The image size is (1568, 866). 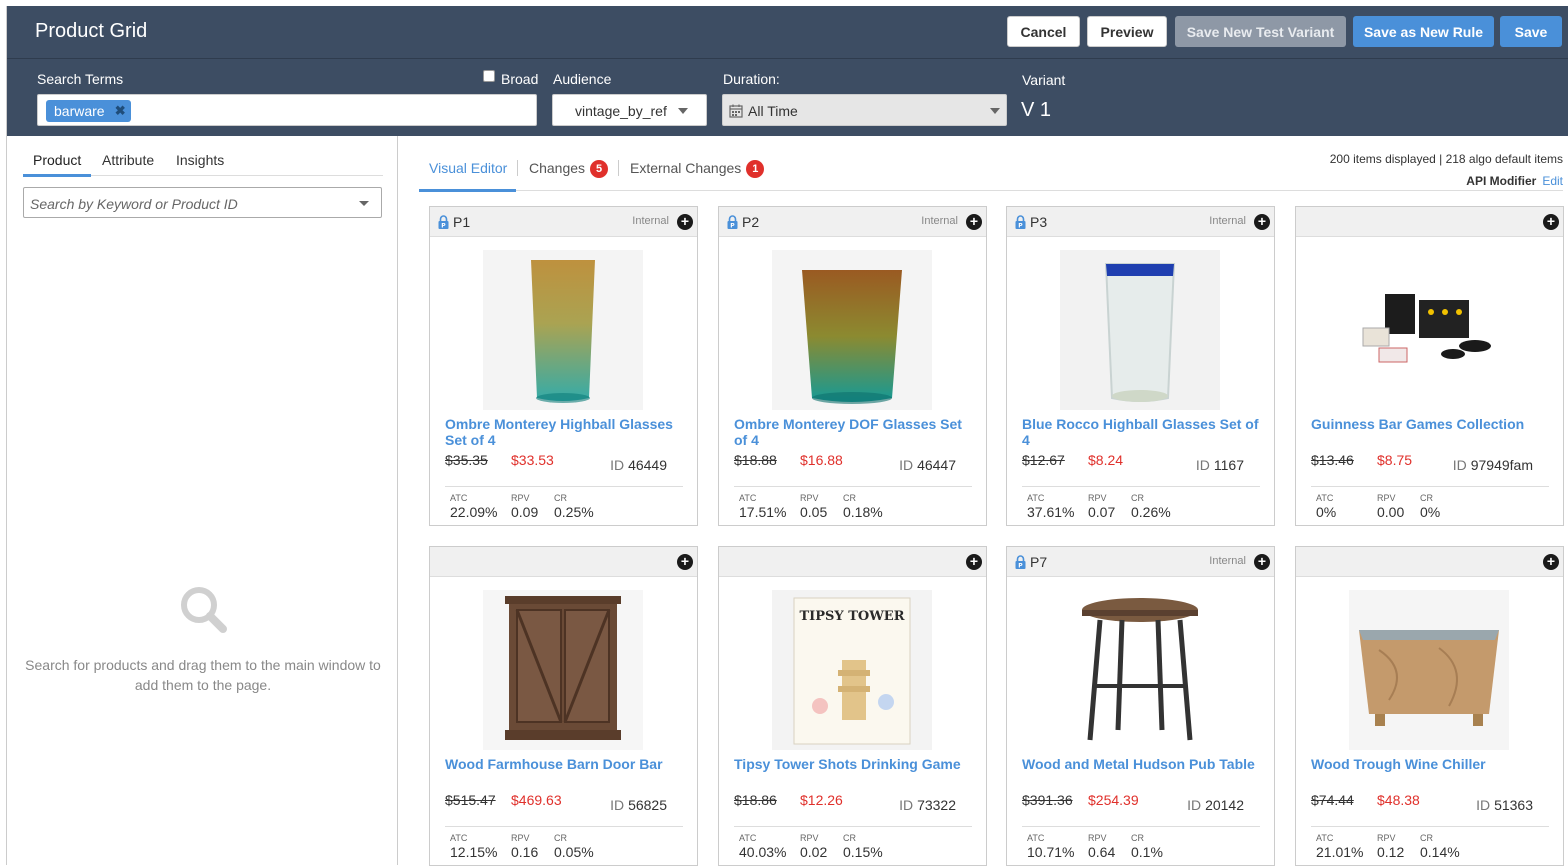 What do you see at coordinates (79, 111) in the screenshot?
I see `search-tag-label: barware` at bounding box center [79, 111].